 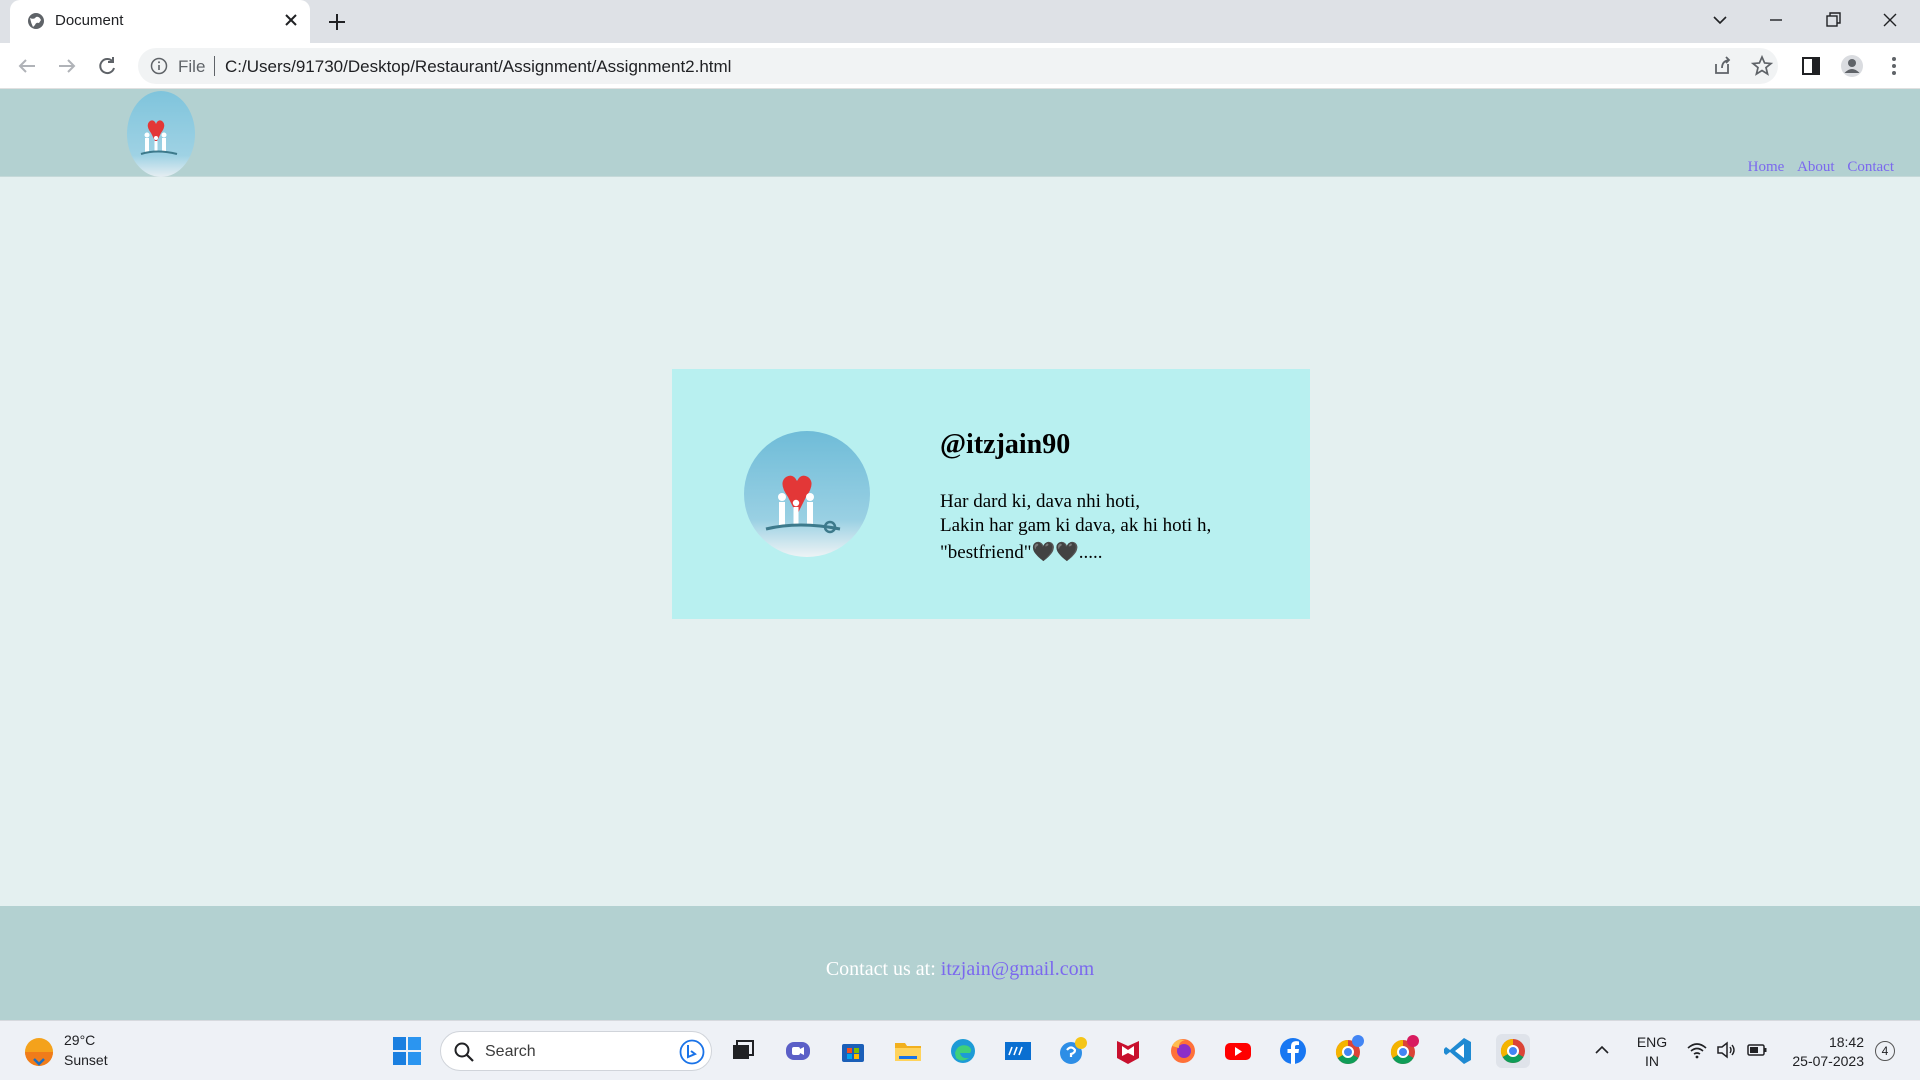 What do you see at coordinates (1238, 1051) in the screenshot?
I see `youtube-icon` at bounding box center [1238, 1051].